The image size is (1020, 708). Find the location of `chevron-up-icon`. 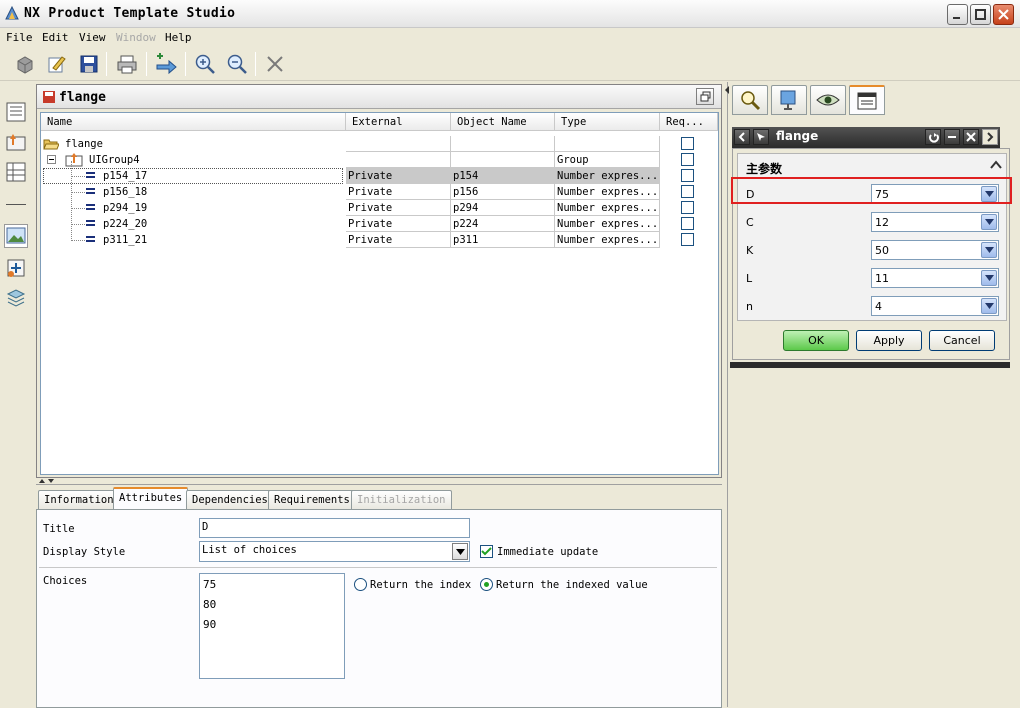

chevron-up-icon is located at coordinates (996, 164).